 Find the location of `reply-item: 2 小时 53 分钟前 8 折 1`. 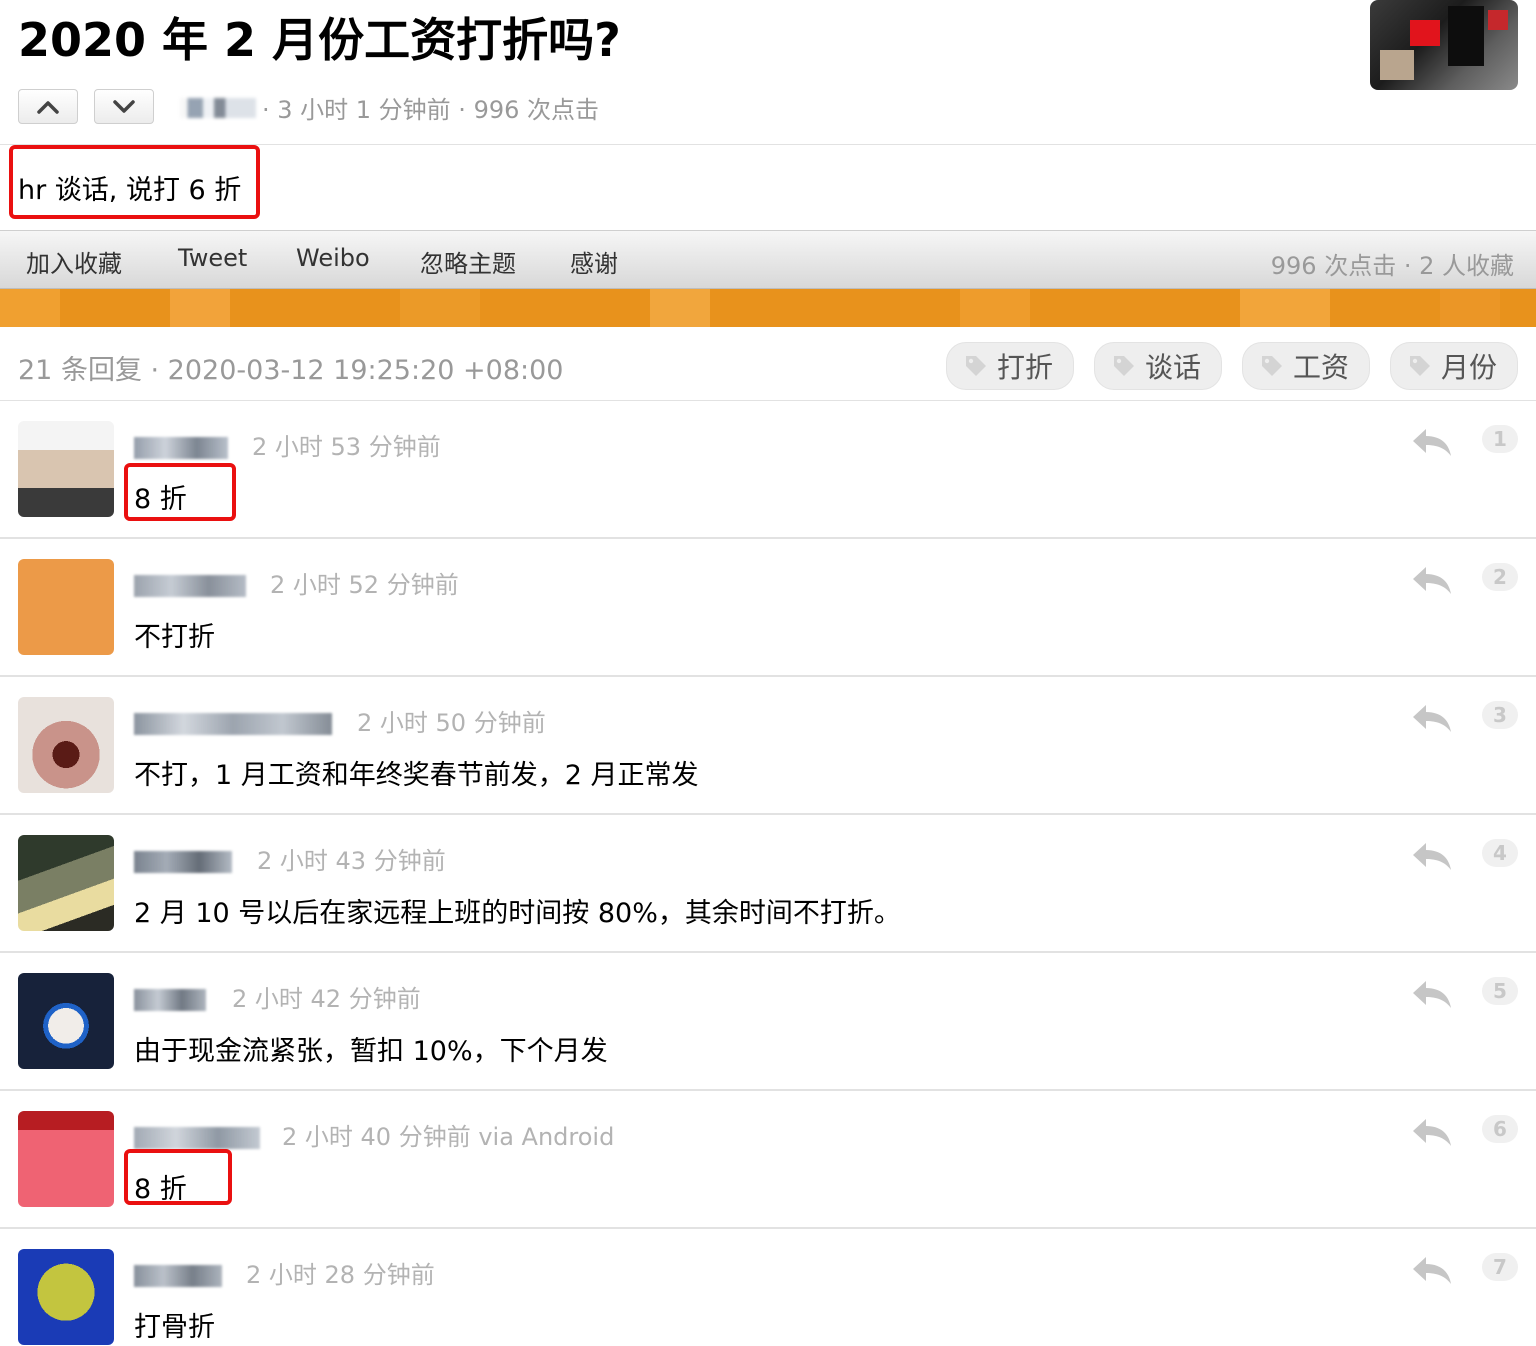

reply-item: 2 小时 53 分钟前 8 折 1 is located at coordinates (768, 470).